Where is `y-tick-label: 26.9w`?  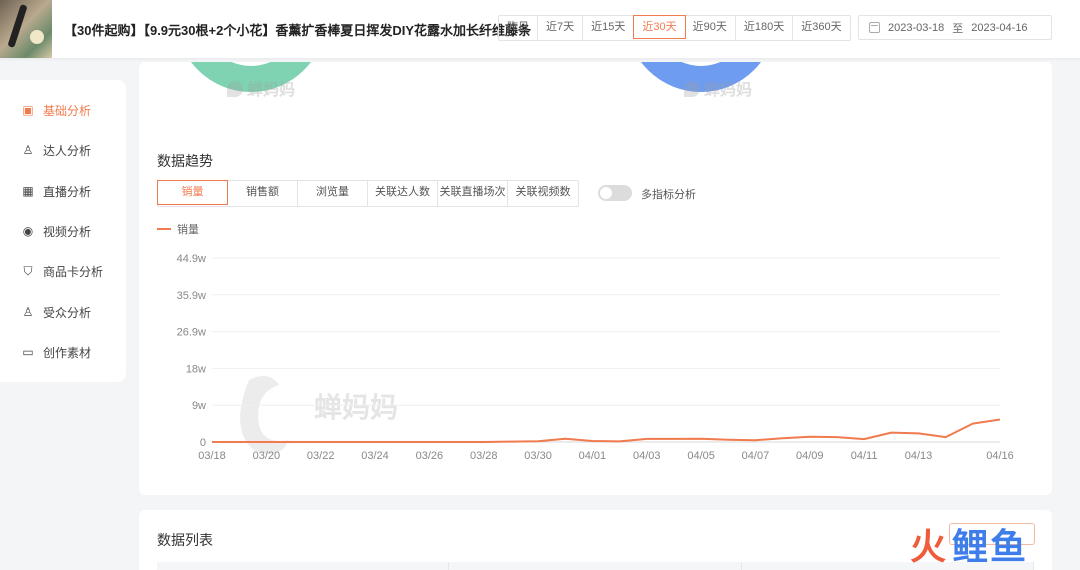
y-tick-label: 26.9w is located at coordinates (191, 333).